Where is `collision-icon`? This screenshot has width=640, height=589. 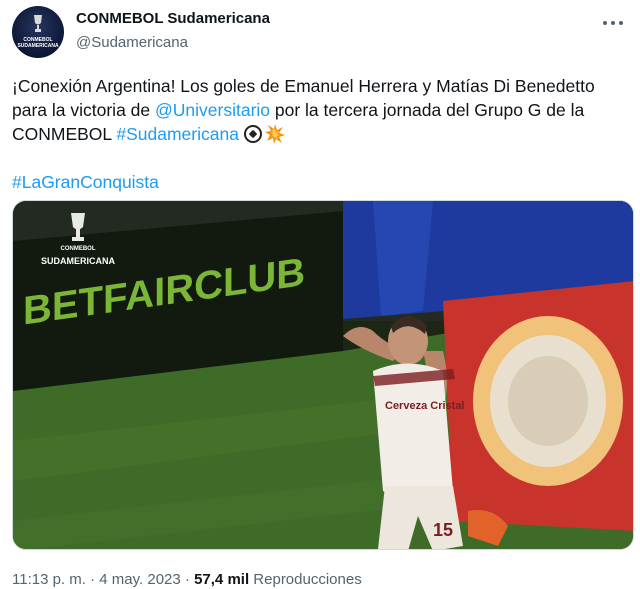
collision-icon is located at coordinates (274, 134).